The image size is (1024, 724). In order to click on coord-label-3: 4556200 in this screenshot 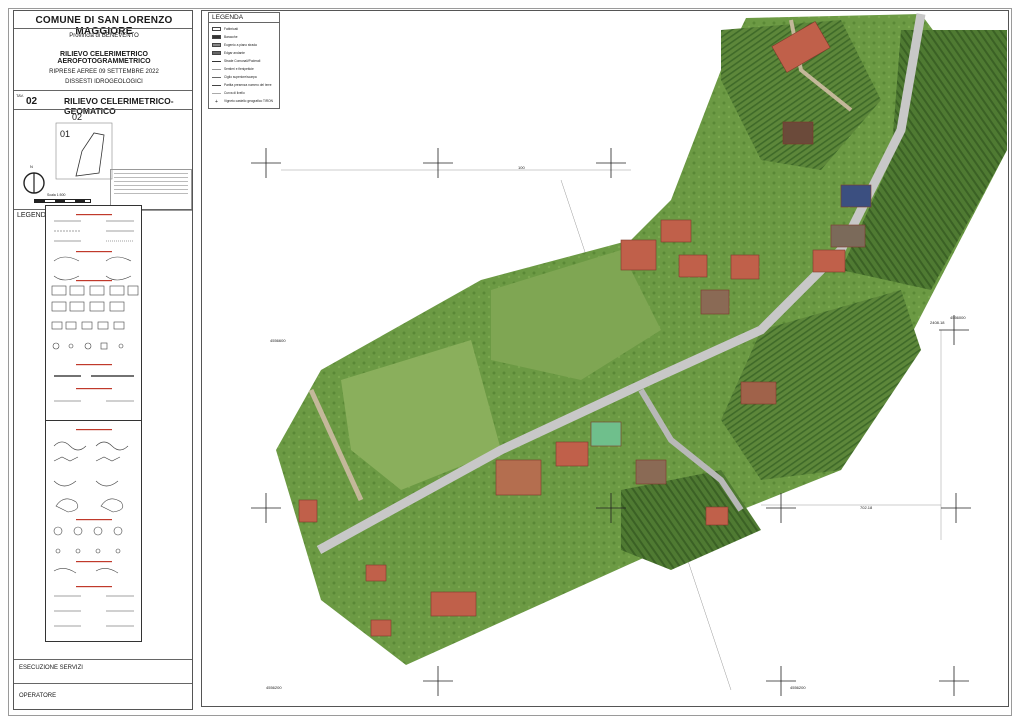, I will do `click(798, 687)`.